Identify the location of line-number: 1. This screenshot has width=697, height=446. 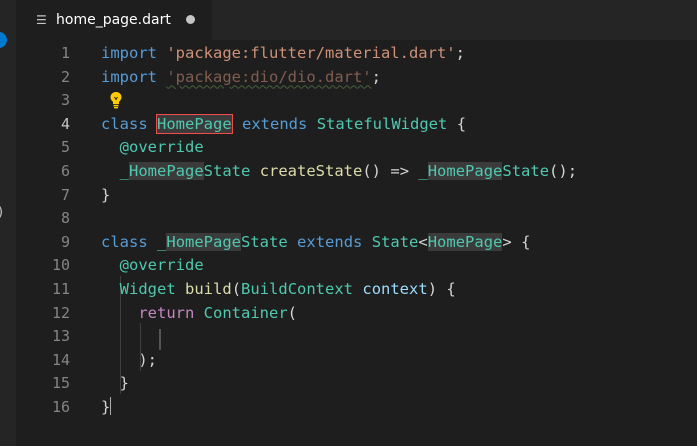
(65, 53).